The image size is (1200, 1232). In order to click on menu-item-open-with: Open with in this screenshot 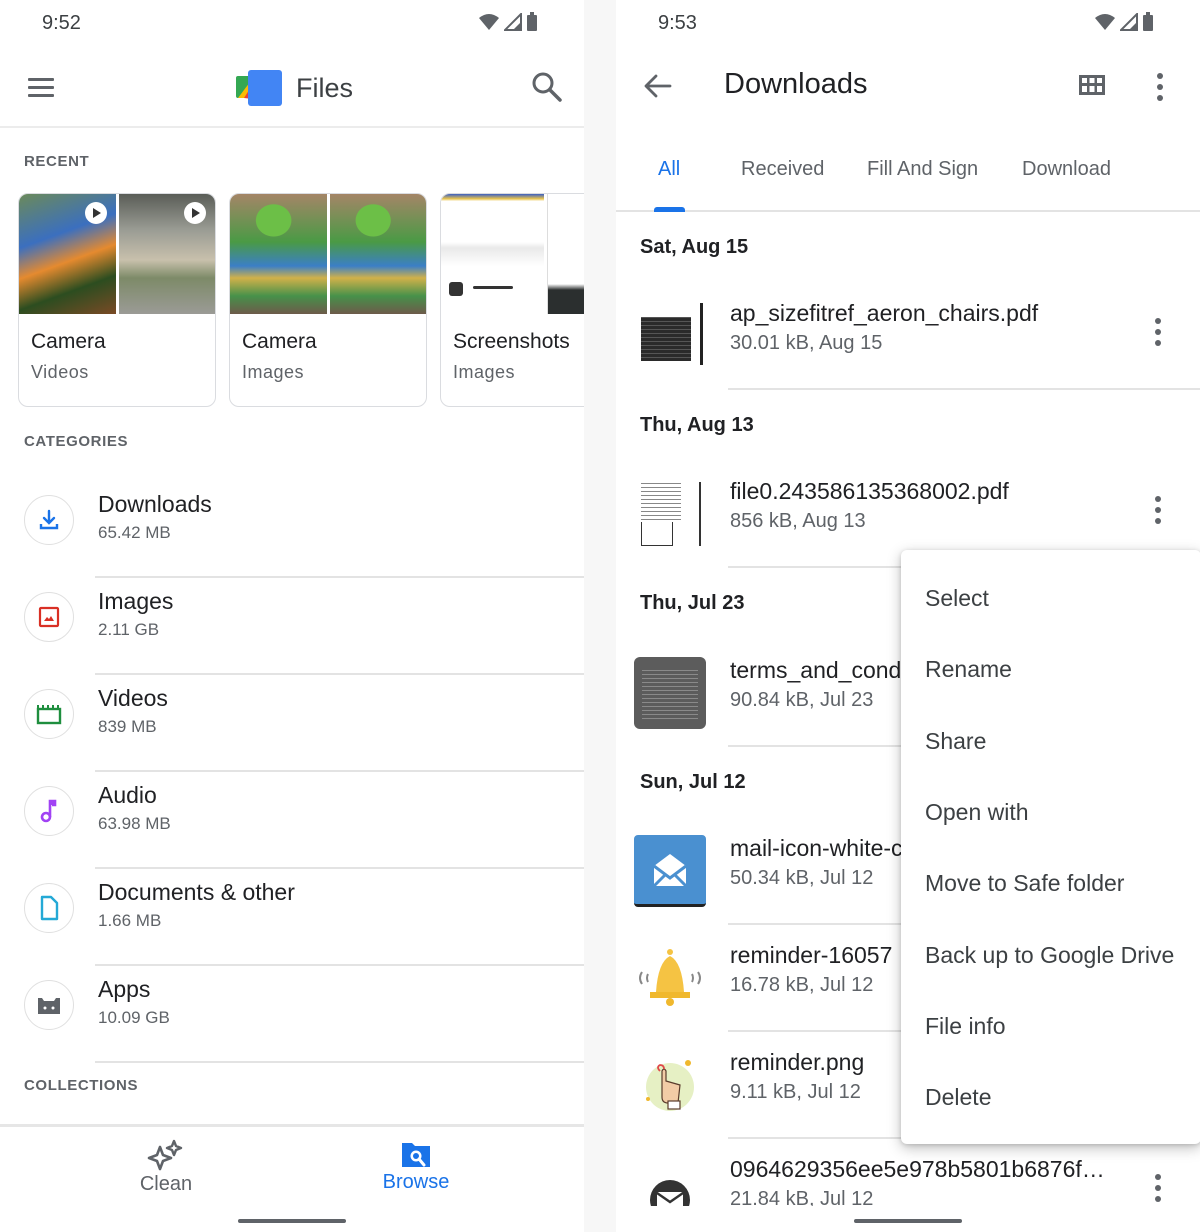, I will do `click(1050, 812)`.